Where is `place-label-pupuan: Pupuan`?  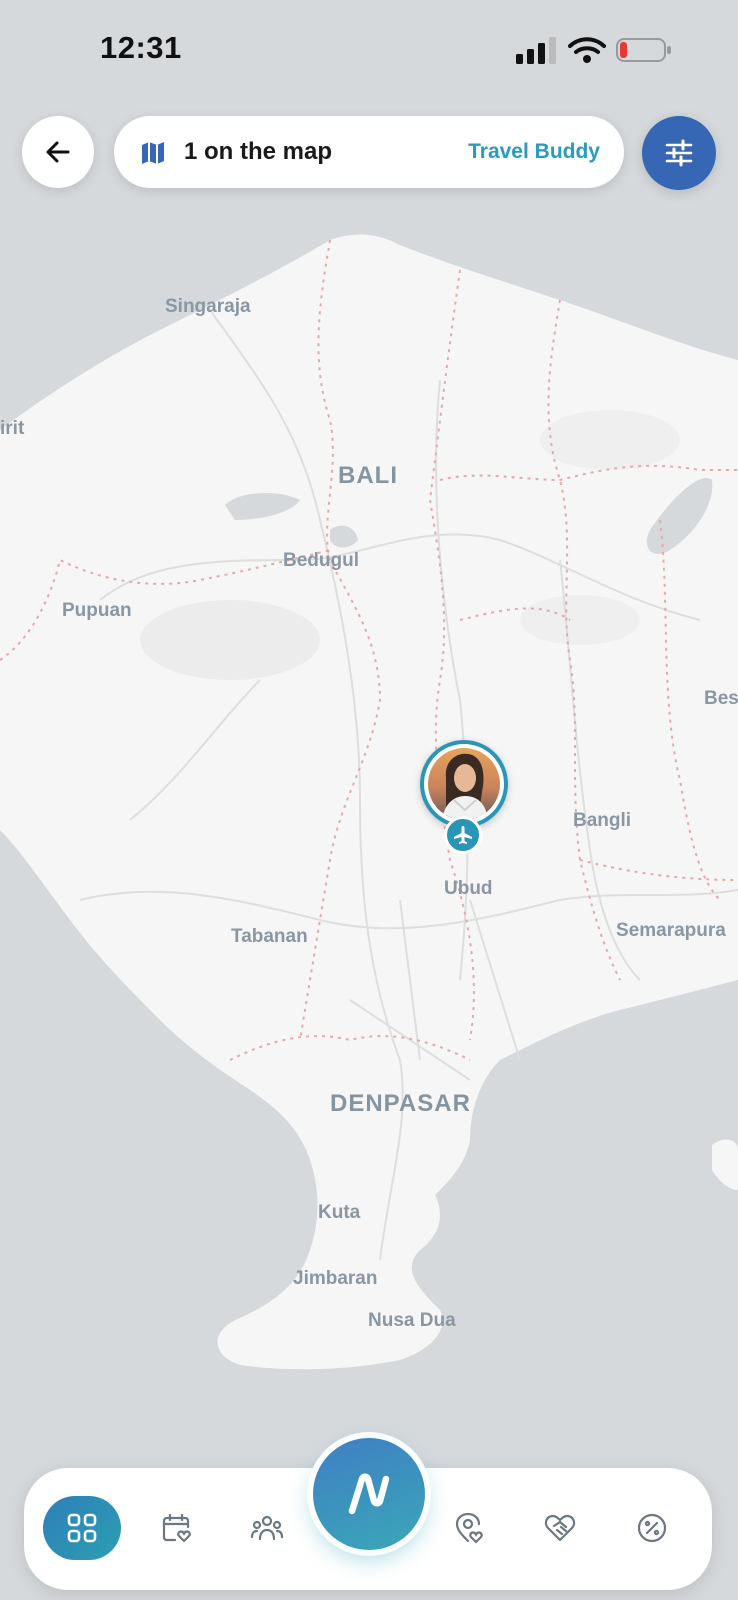 place-label-pupuan: Pupuan is located at coordinates (97, 610).